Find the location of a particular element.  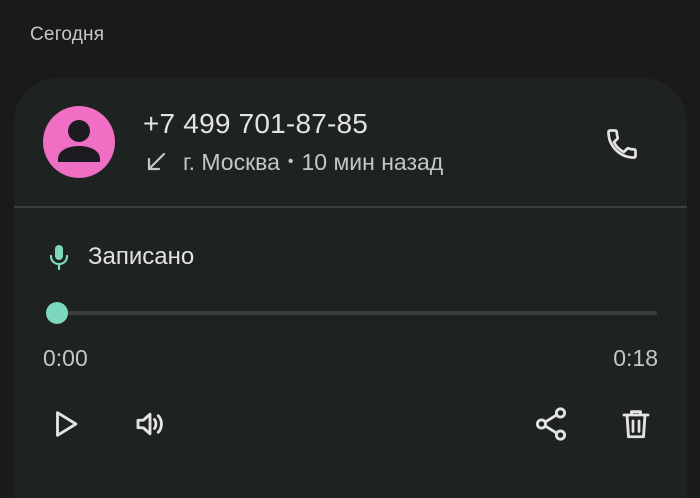

recording-label: Записано is located at coordinates (141, 256).